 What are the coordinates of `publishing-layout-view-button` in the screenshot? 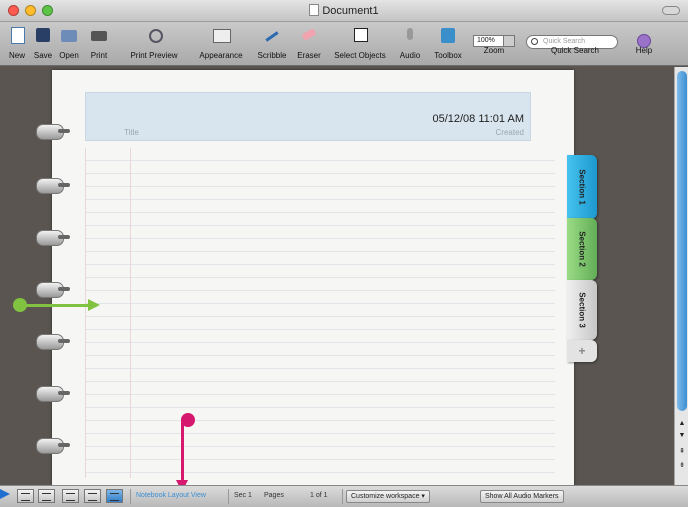 It's located at (70, 496).